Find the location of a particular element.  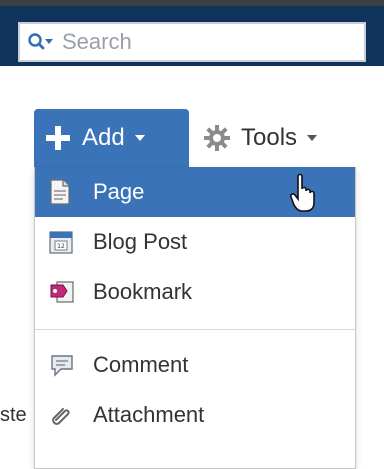

menu-divider is located at coordinates (195, 329).